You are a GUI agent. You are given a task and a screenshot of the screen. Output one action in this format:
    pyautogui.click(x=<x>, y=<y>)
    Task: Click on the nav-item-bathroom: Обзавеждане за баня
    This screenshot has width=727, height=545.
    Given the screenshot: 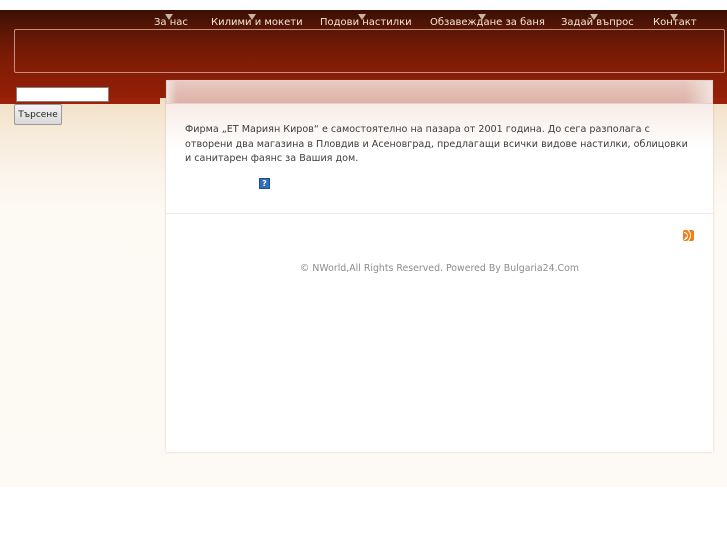 What is the action you would take?
    pyautogui.click(x=487, y=21)
    